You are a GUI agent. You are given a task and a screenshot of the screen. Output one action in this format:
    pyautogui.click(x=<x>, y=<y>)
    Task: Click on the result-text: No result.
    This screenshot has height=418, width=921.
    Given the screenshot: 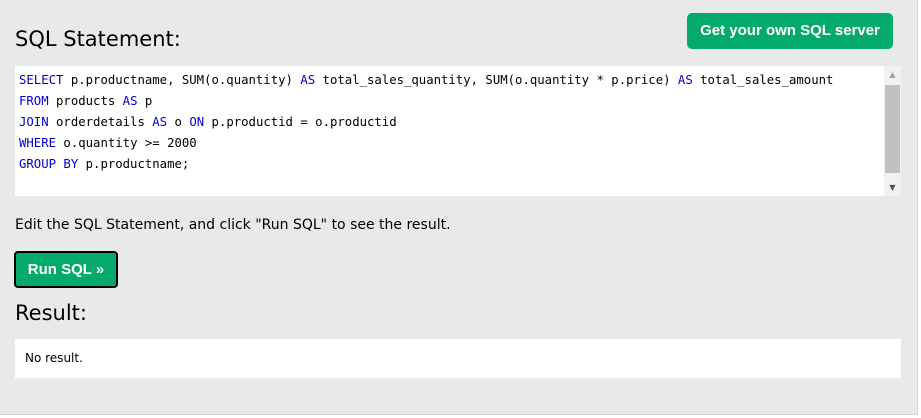 What is the action you would take?
    pyautogui.click(x=54, y=358)
    